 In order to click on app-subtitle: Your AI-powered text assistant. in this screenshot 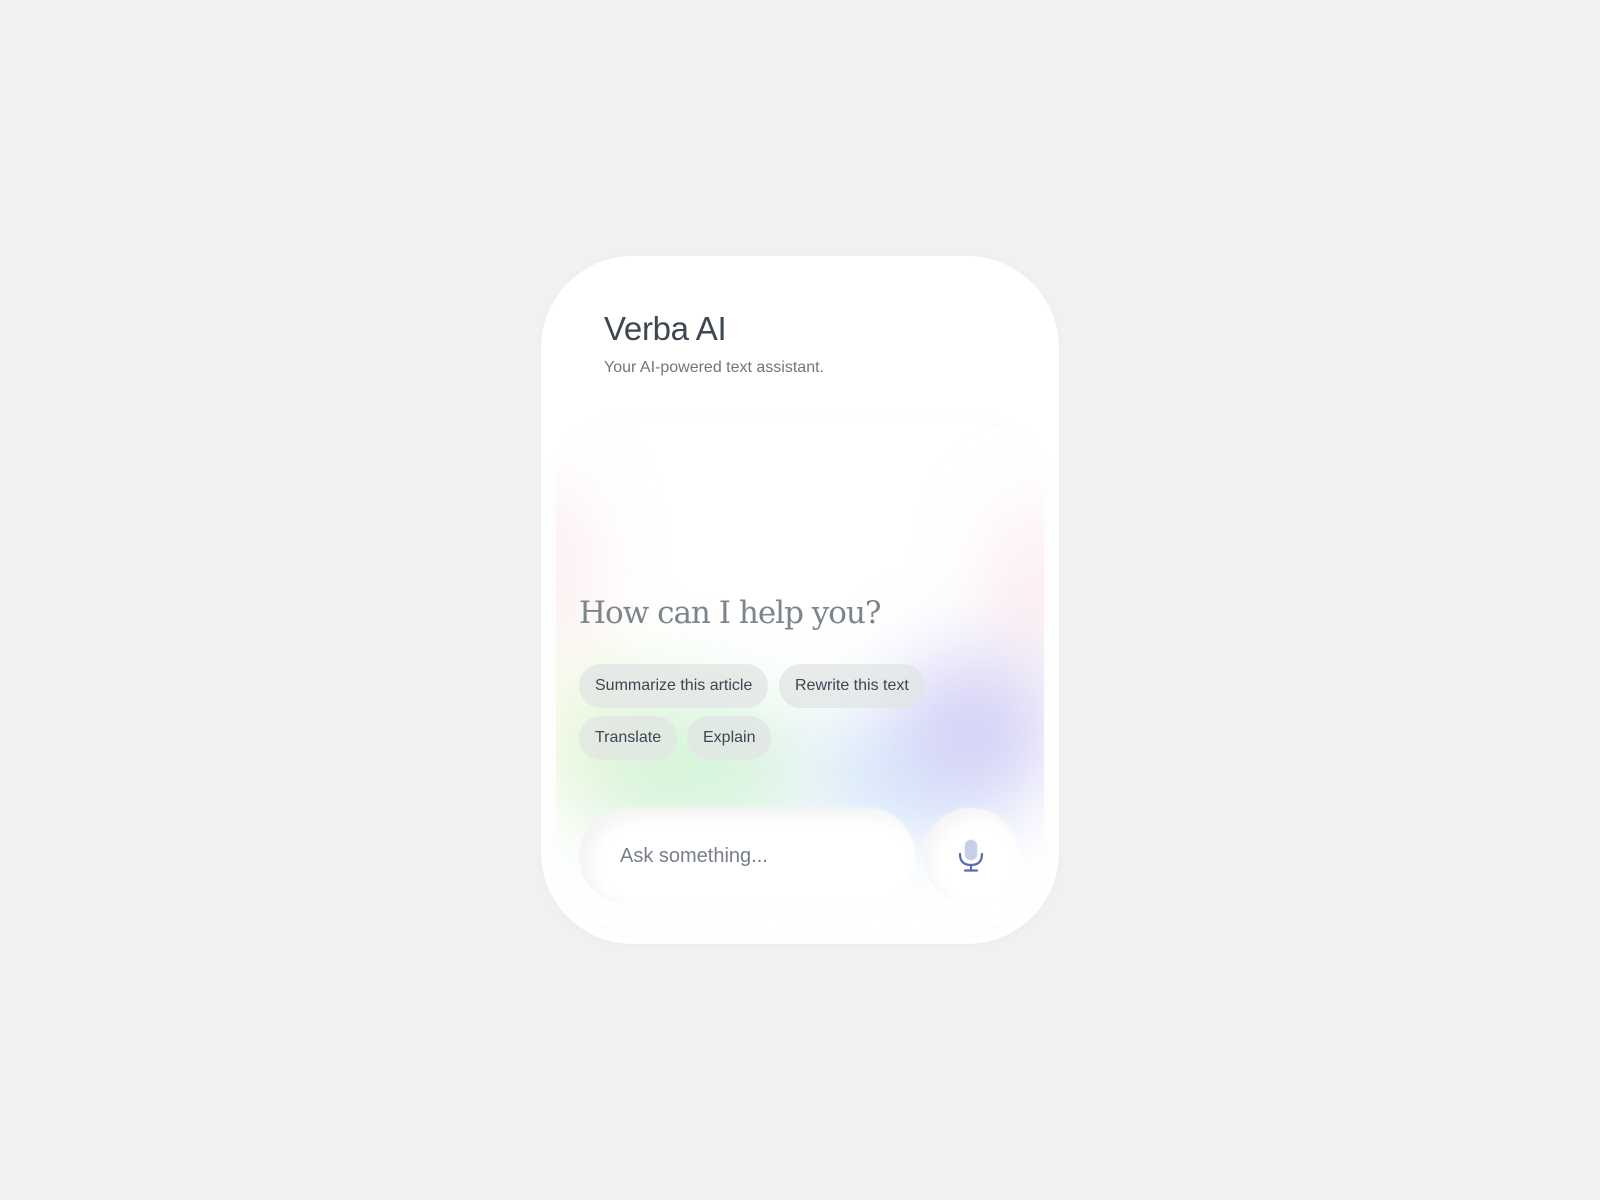, I will do `click(714, 367)`.